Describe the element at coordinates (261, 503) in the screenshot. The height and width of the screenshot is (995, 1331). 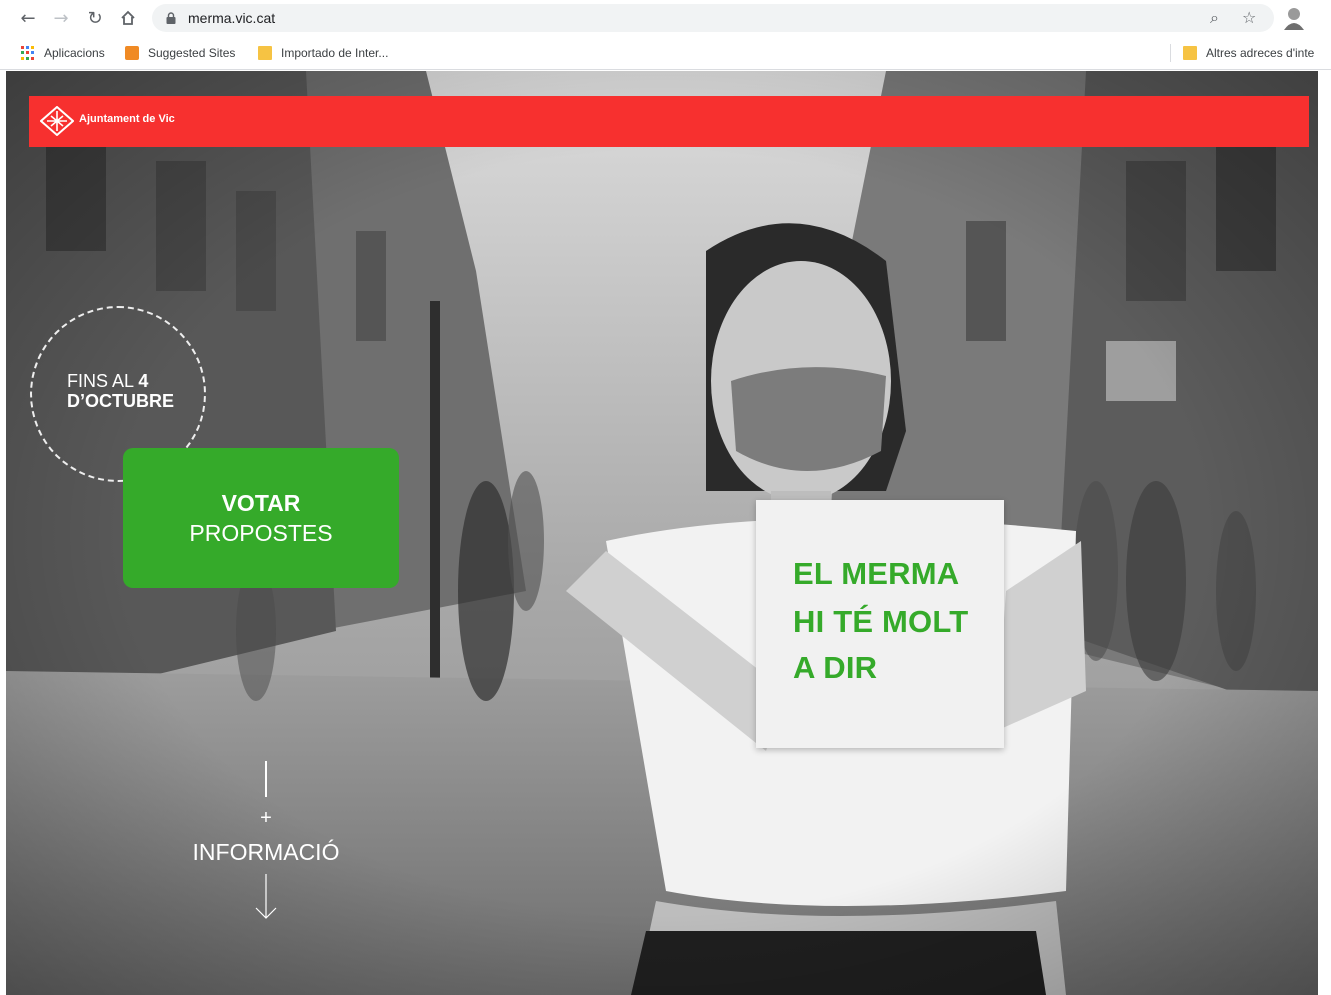
I see `vote-button-line1: VOTAR` at that location.